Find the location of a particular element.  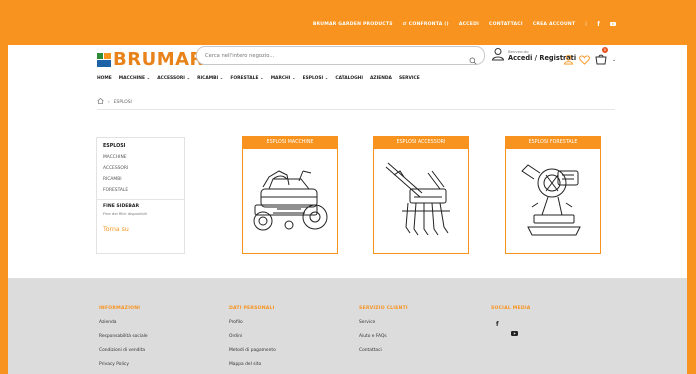

compare-label: CONFRONTA () is located at coordinates (428, 24).